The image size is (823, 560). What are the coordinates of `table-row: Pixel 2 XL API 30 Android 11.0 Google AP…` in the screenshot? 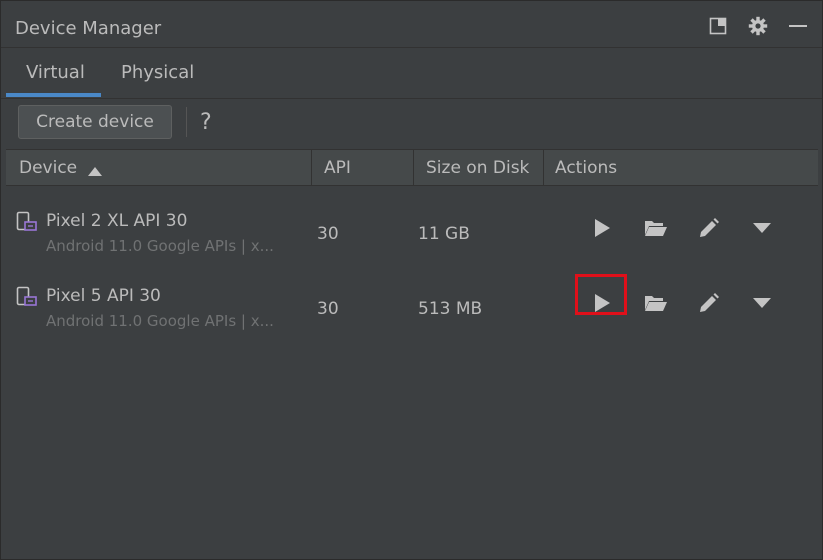 It's located at (412, 227).